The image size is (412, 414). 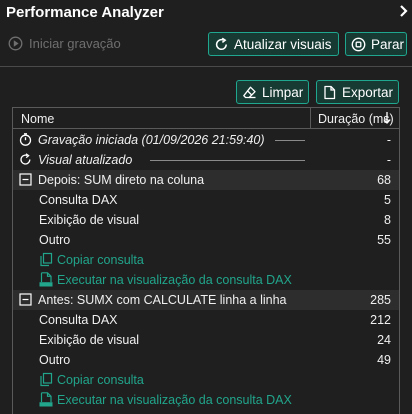 What do you see at coordinates (206, 220) in the screenshot?
I see `list-item: Exibição de visual 8` at bounding box center [206, 220].